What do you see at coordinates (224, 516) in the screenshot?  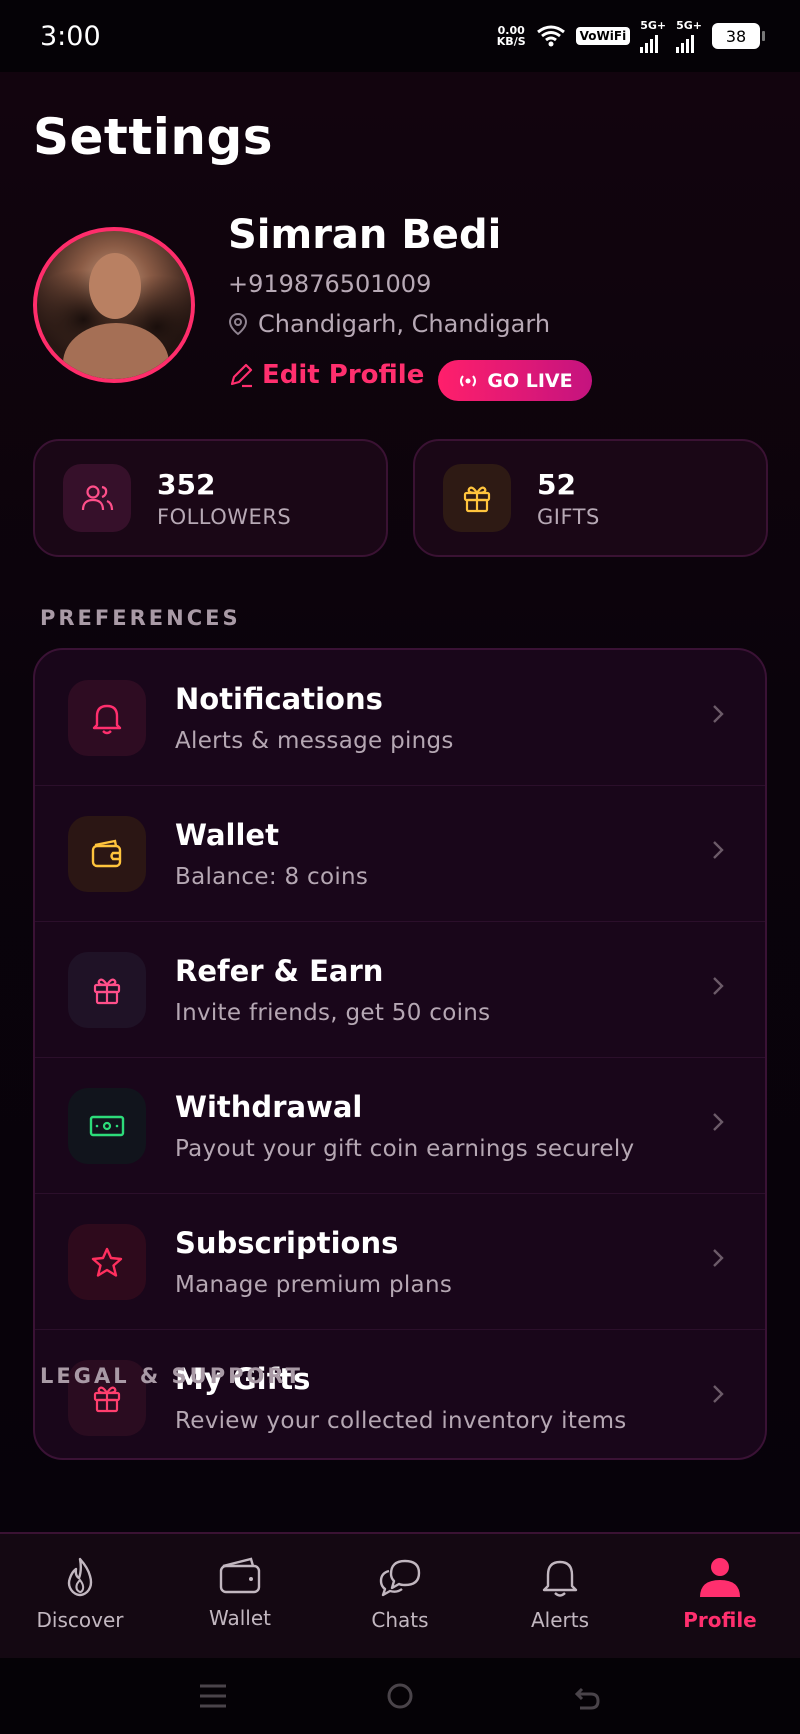 I see `followers-label: FOLLOWERS` at bounding box center [224, 516].